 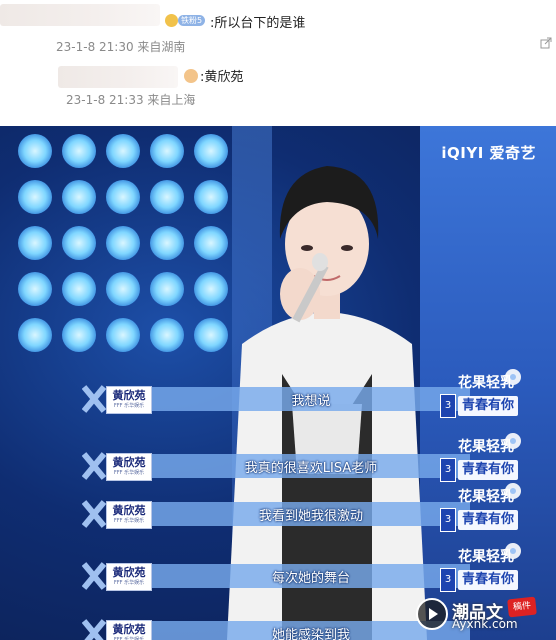 I want to click on subtitle-text: 我看到她我很激动, so click(x=310, y=516).